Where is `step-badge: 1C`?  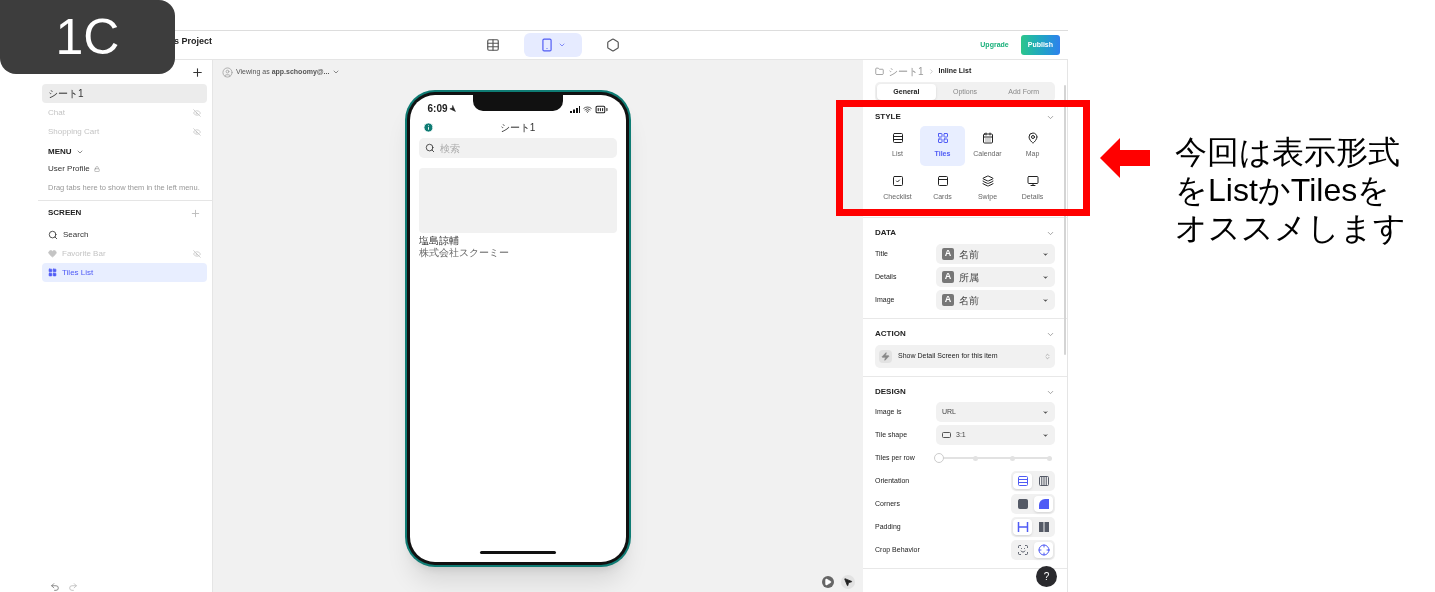
step-badge: 1C is located at coordinates (87, 37).